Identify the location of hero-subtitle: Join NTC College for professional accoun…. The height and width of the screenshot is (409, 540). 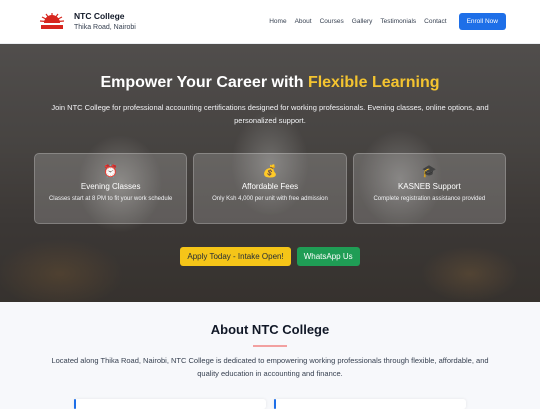
(270, 114).